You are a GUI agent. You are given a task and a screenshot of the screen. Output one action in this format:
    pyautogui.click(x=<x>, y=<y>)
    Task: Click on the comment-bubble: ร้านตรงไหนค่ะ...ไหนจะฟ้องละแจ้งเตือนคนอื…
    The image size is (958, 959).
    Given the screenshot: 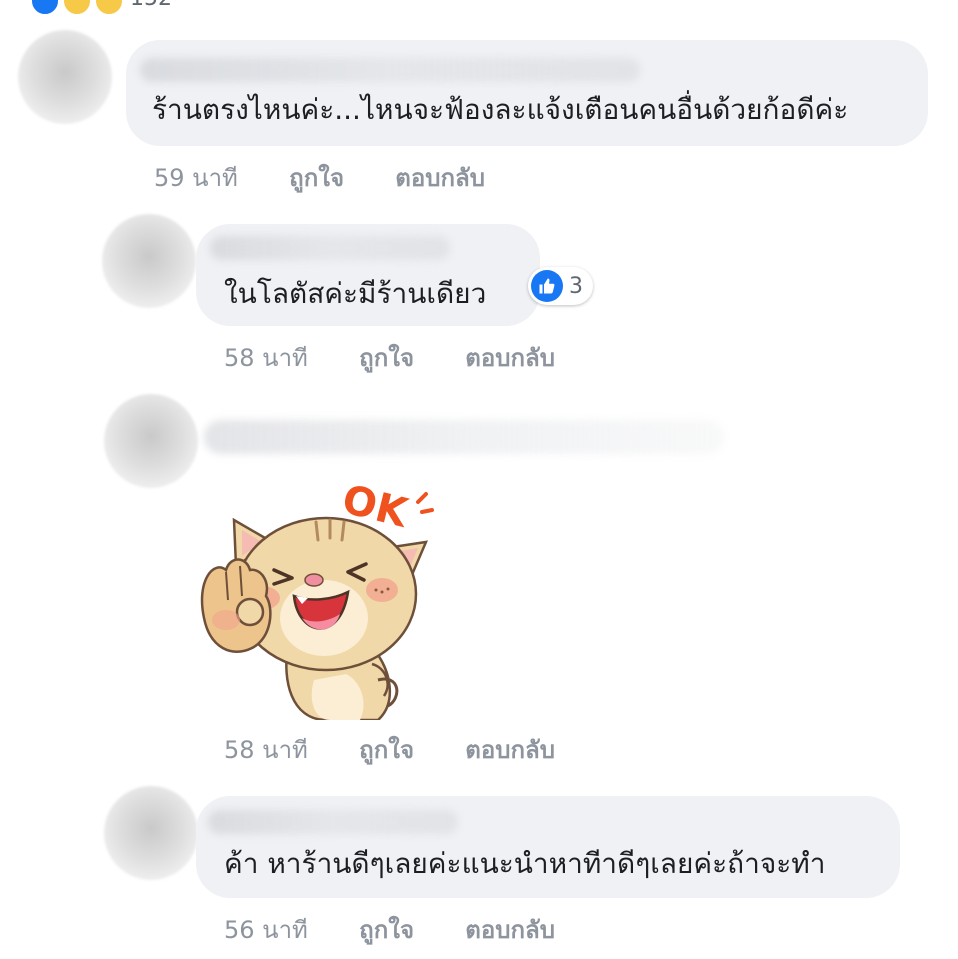 What is the action you would take?
    pyautogui.click(x=527, y=93)
    